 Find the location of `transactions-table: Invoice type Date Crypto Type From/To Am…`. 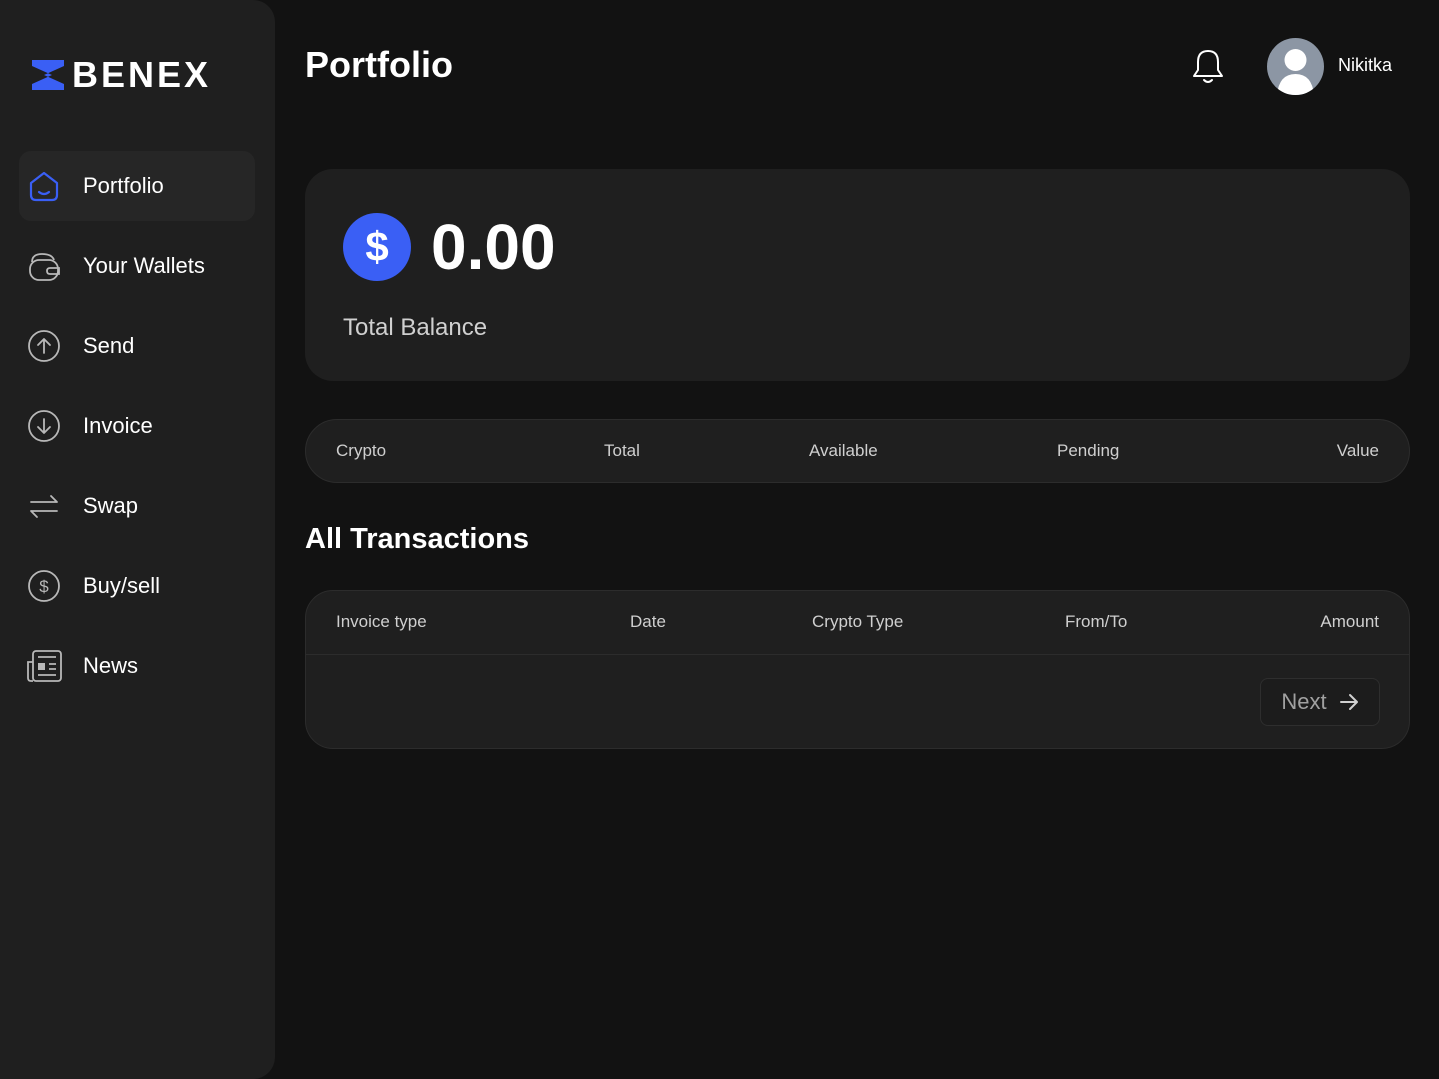

transactions-table: Invoice type Date Crypto Type From/To Am… is located at coordinates (857, 669).